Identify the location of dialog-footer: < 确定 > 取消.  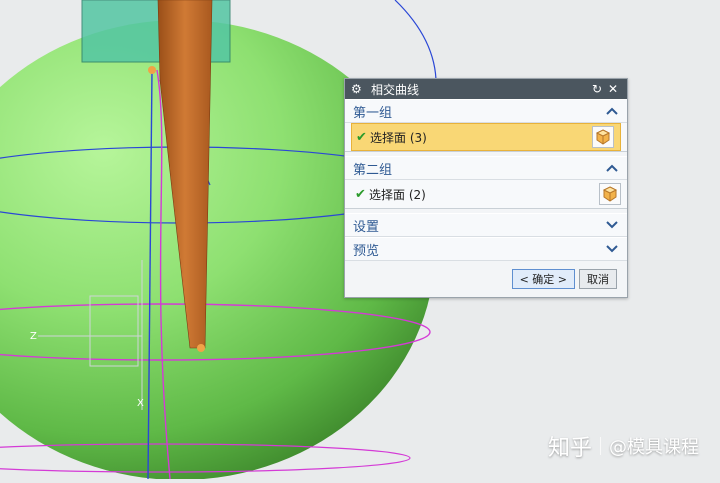
(564, 279).